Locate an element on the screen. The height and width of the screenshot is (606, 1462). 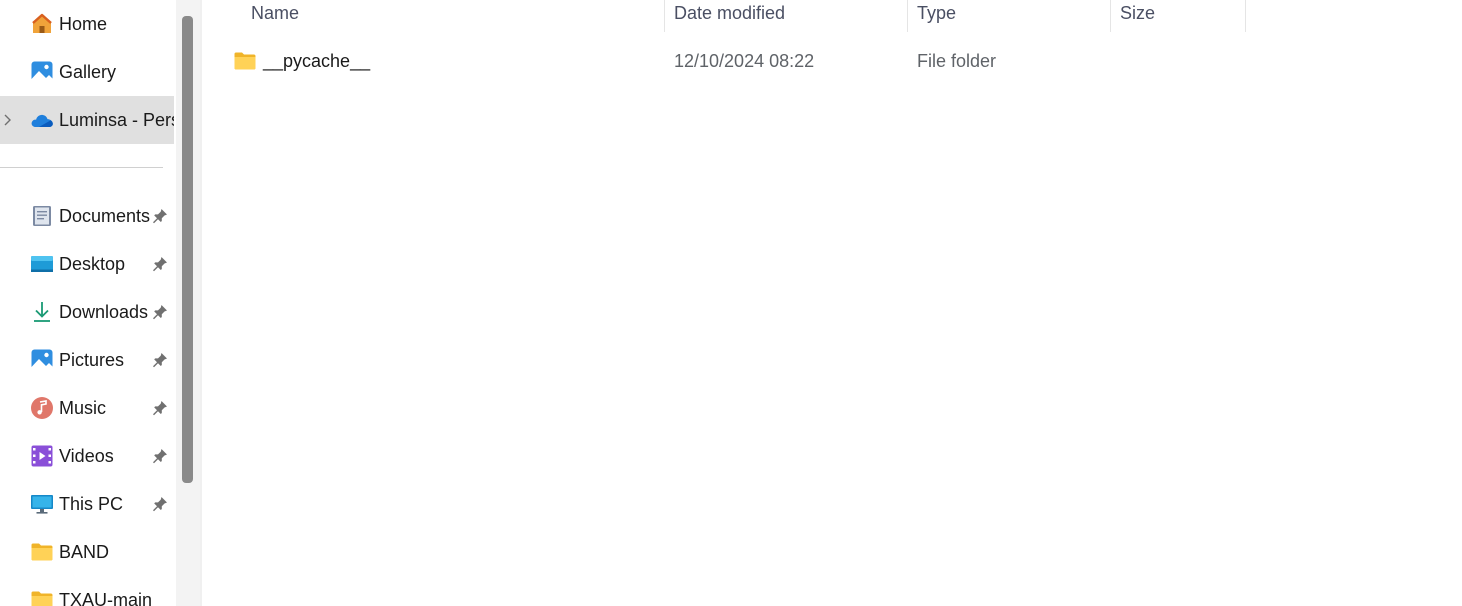
onedrive-cloud-icon is located at coordinates (42, 120).